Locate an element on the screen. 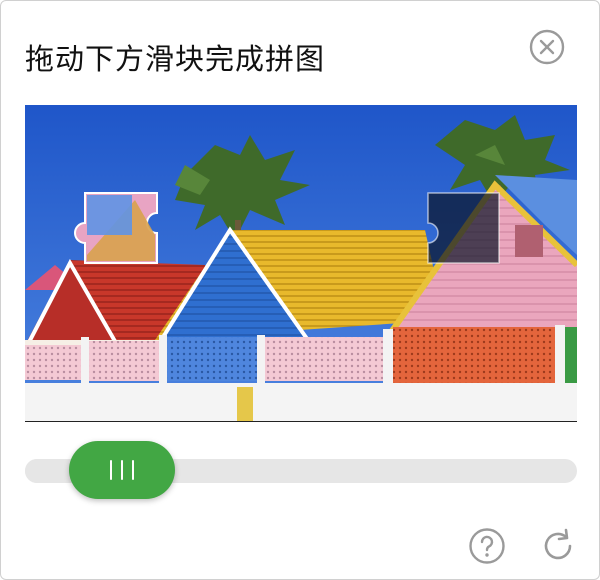  slider-handle is located at coordinates (122, 470).